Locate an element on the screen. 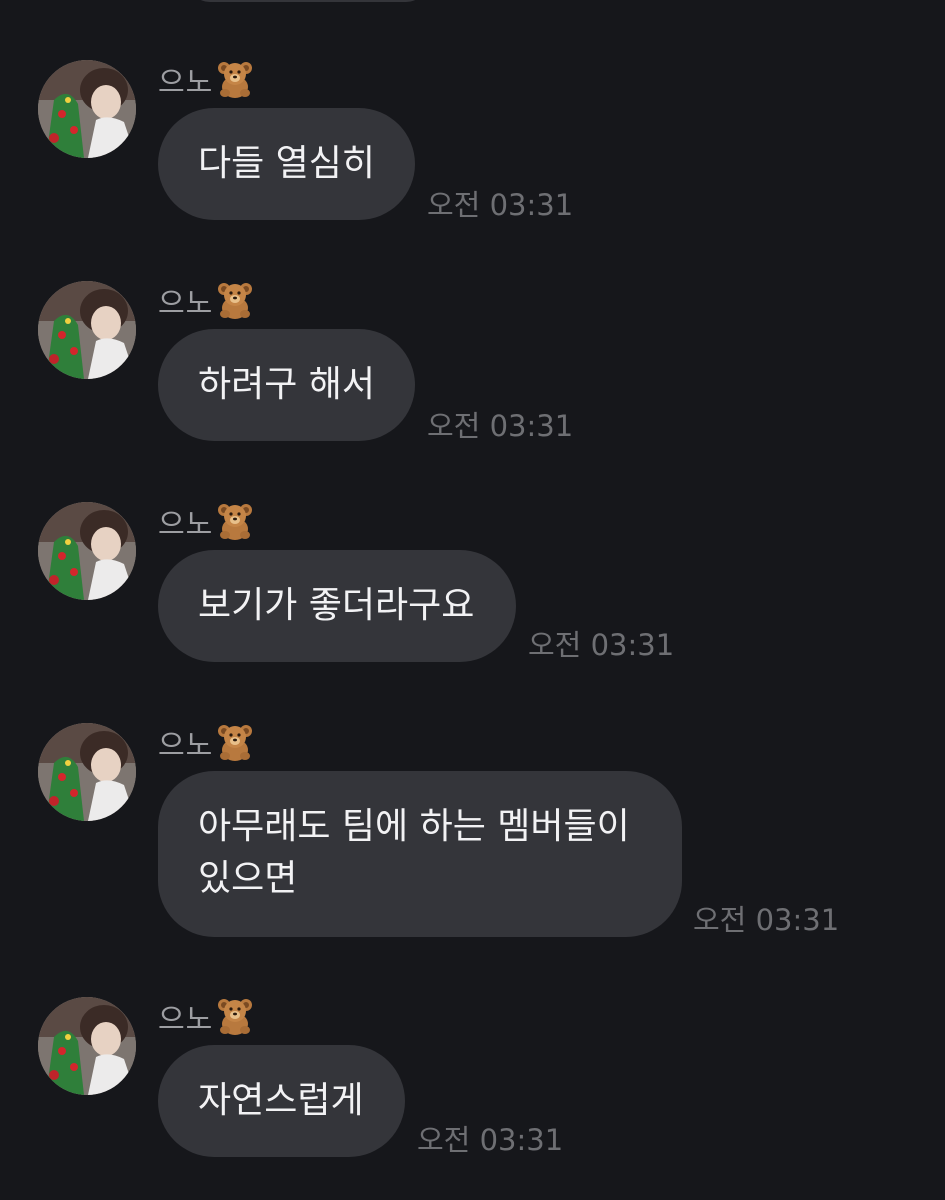 The height and width of the screenshot is (1200, 945). message-bubble: 자연스럽게 is located at coordinates (281, 1101).